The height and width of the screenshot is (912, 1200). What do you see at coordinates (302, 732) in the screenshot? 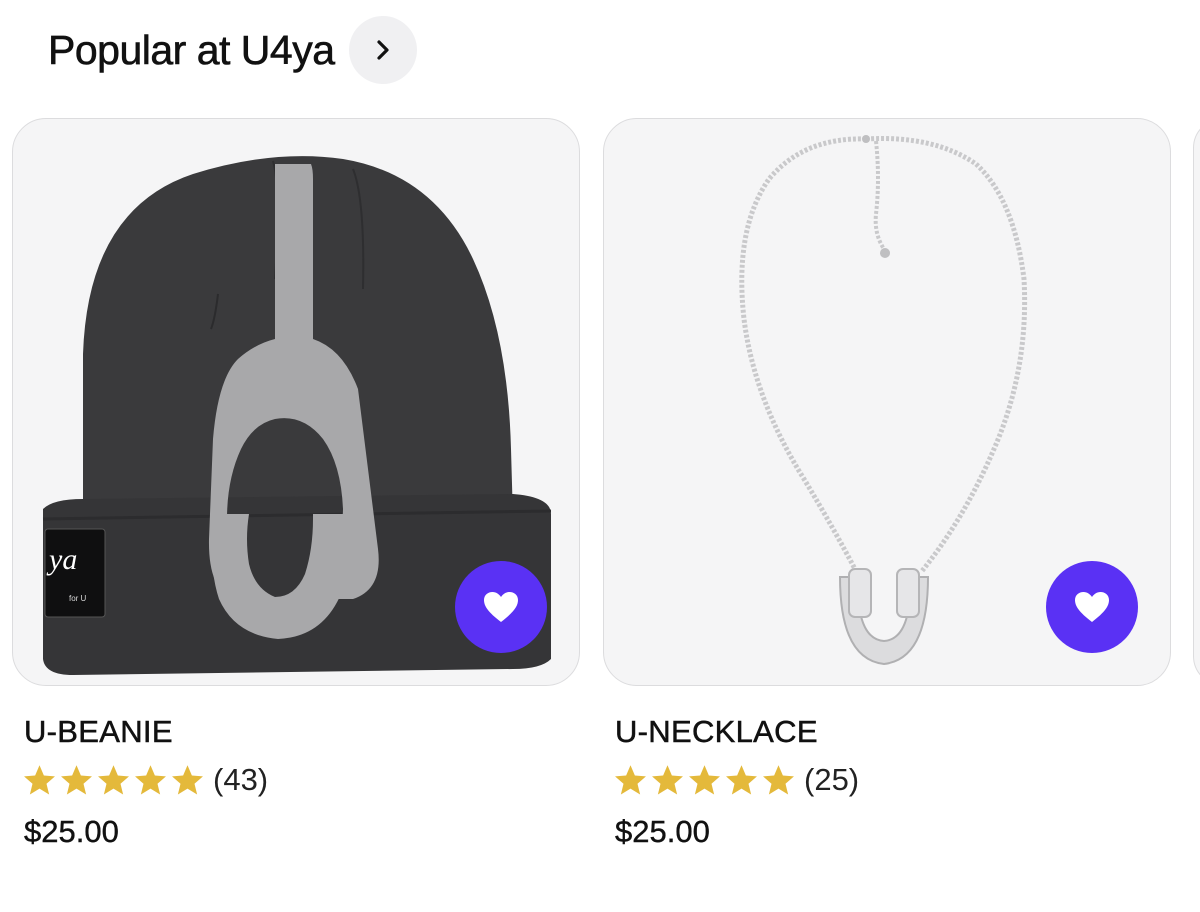
I see `product-name: U-BEANIE` at bounding box center [302, 732].